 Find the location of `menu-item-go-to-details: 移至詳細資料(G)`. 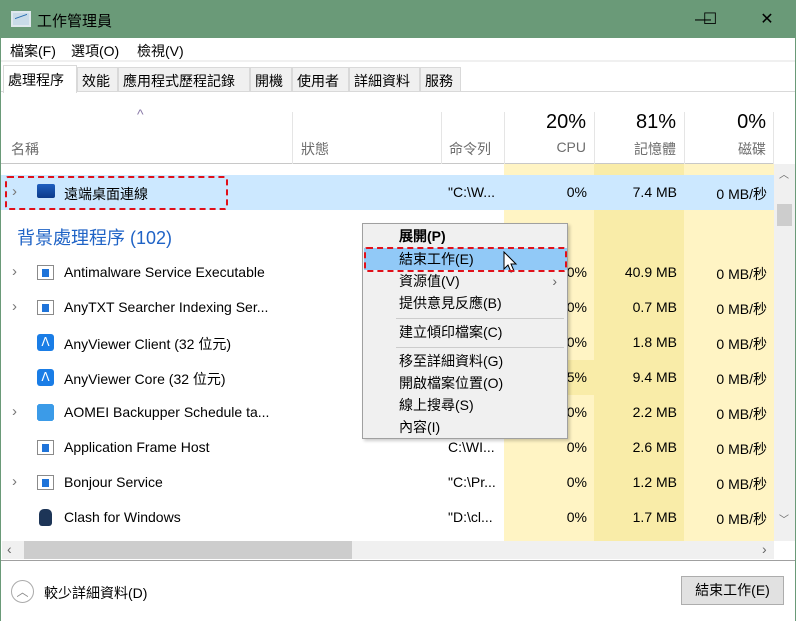

menu-item-go-to-details: 移至詳細資料(G) is located at coordinates (465, 361).